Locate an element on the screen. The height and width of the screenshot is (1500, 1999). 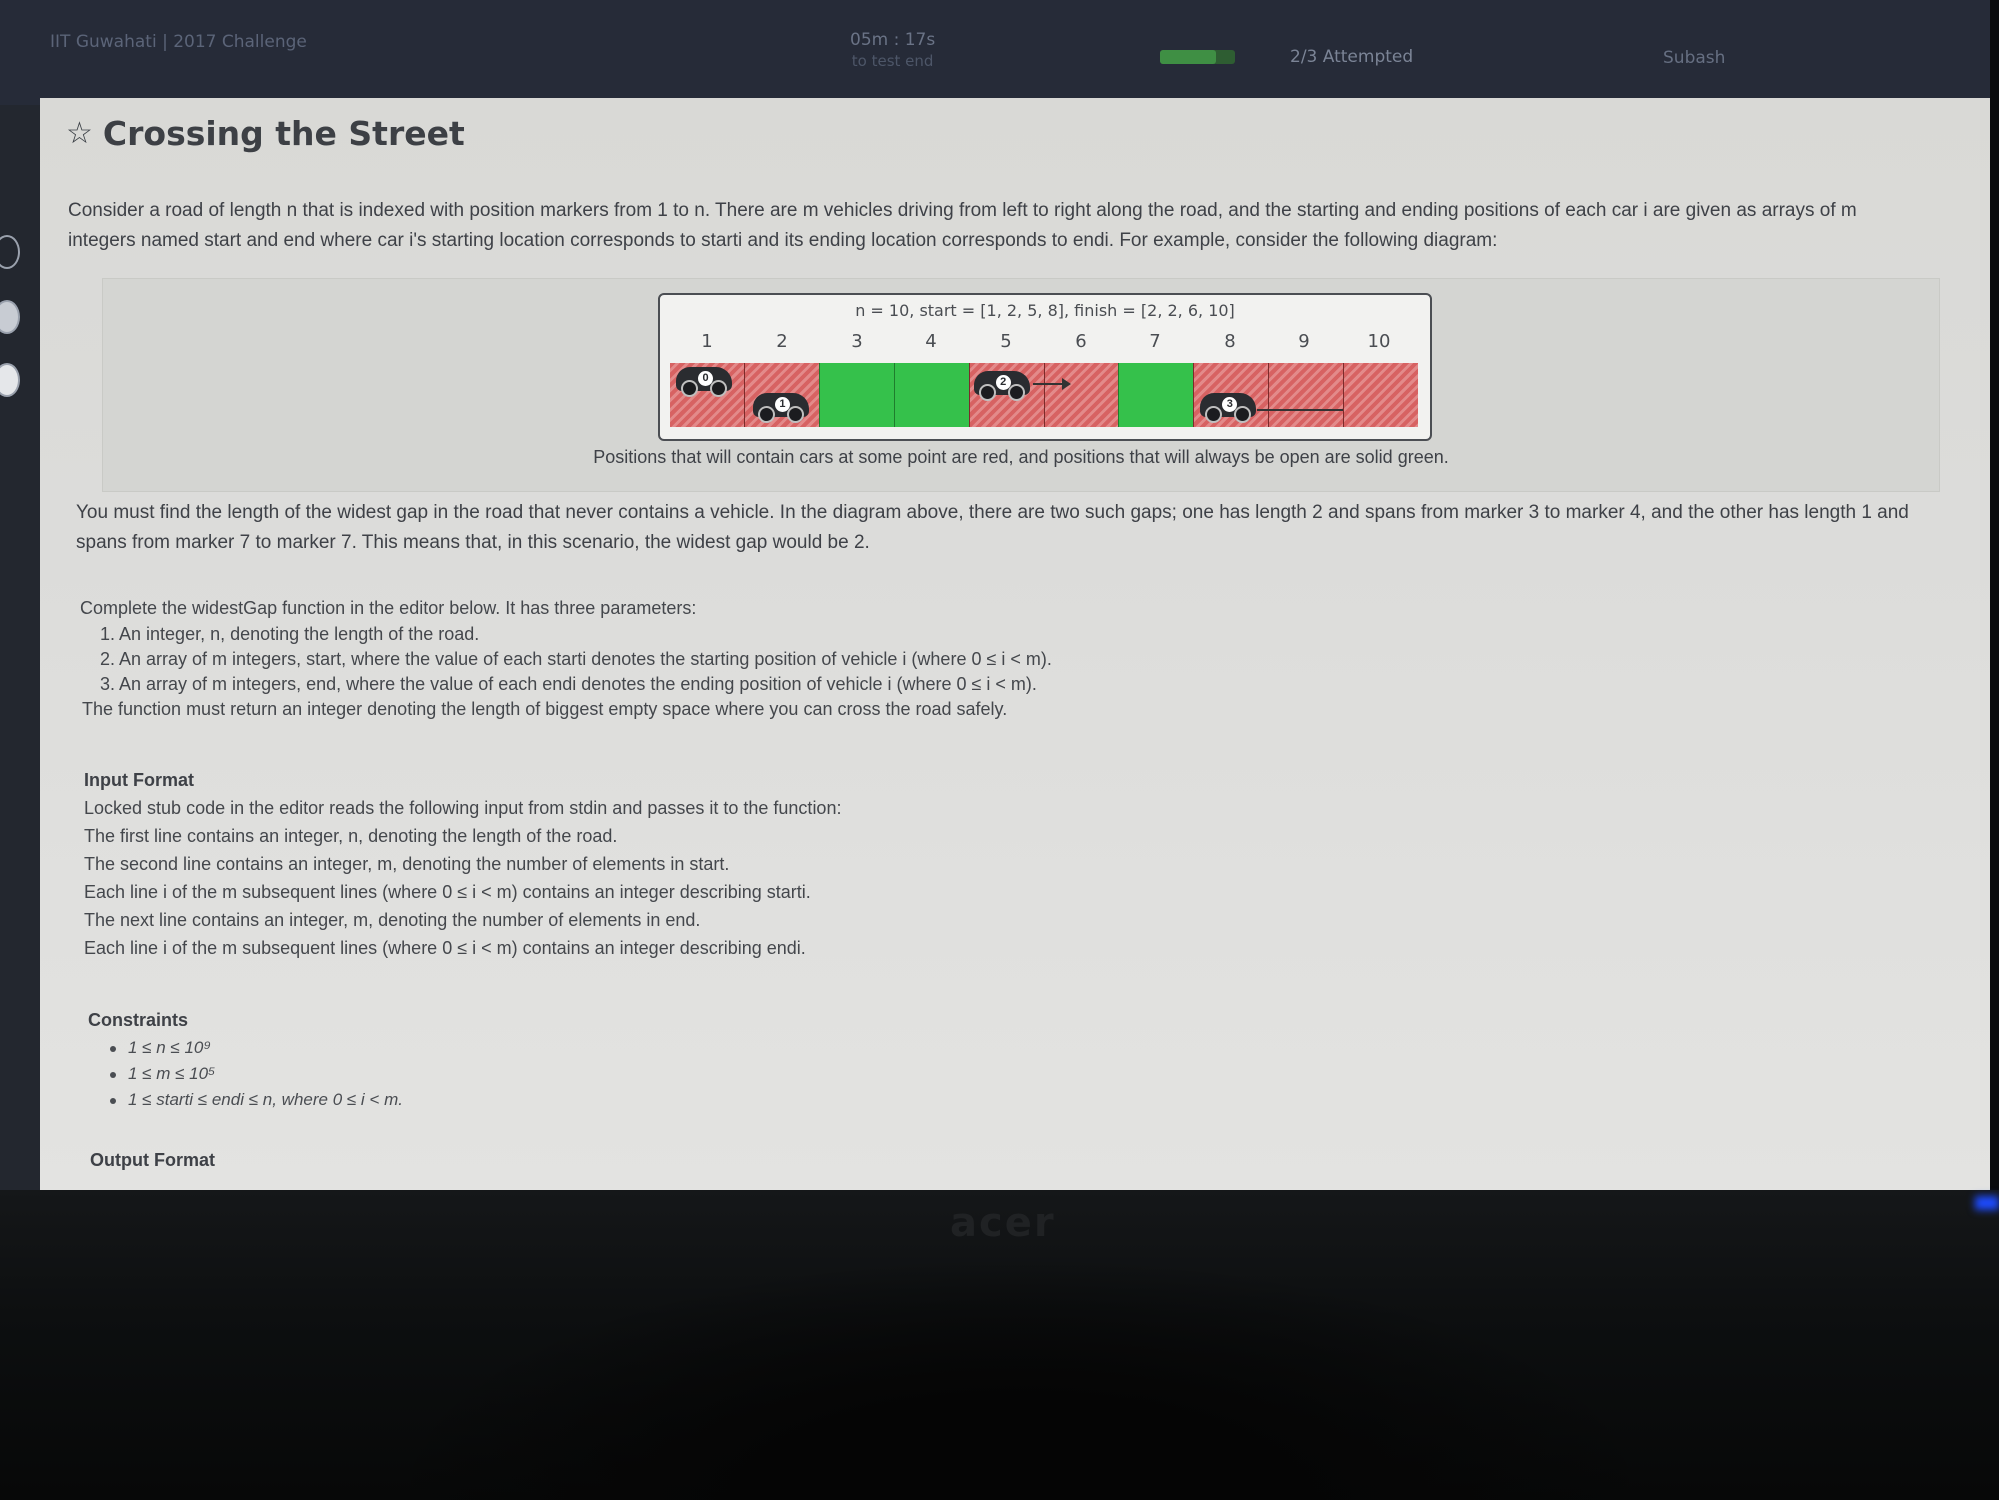
user-menu: Subash is located at coordinates (1694, 58).